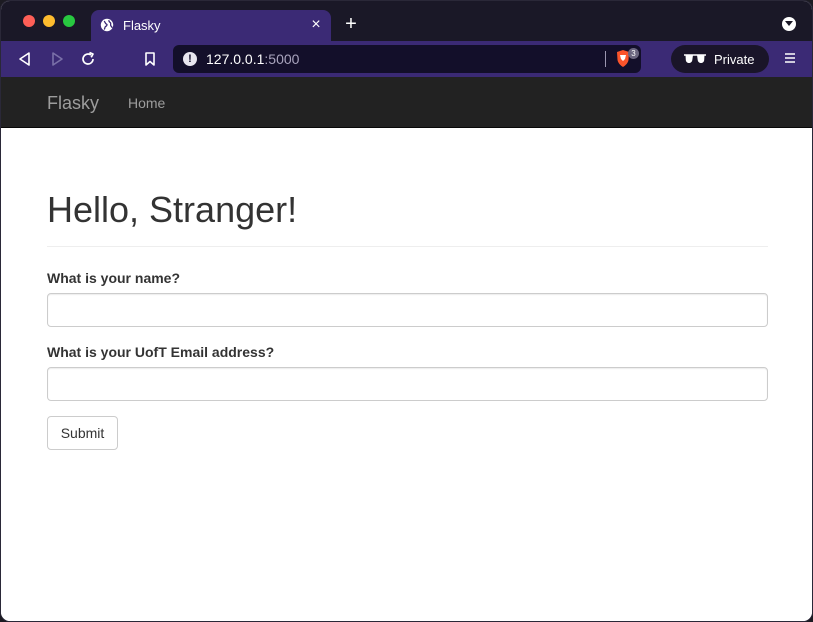 The height and width of the screenshot is (622, 813). What do you see at coordinates (29, 21) in the screenshot?
I see `close-window-button` at bounding box center [29, 21].